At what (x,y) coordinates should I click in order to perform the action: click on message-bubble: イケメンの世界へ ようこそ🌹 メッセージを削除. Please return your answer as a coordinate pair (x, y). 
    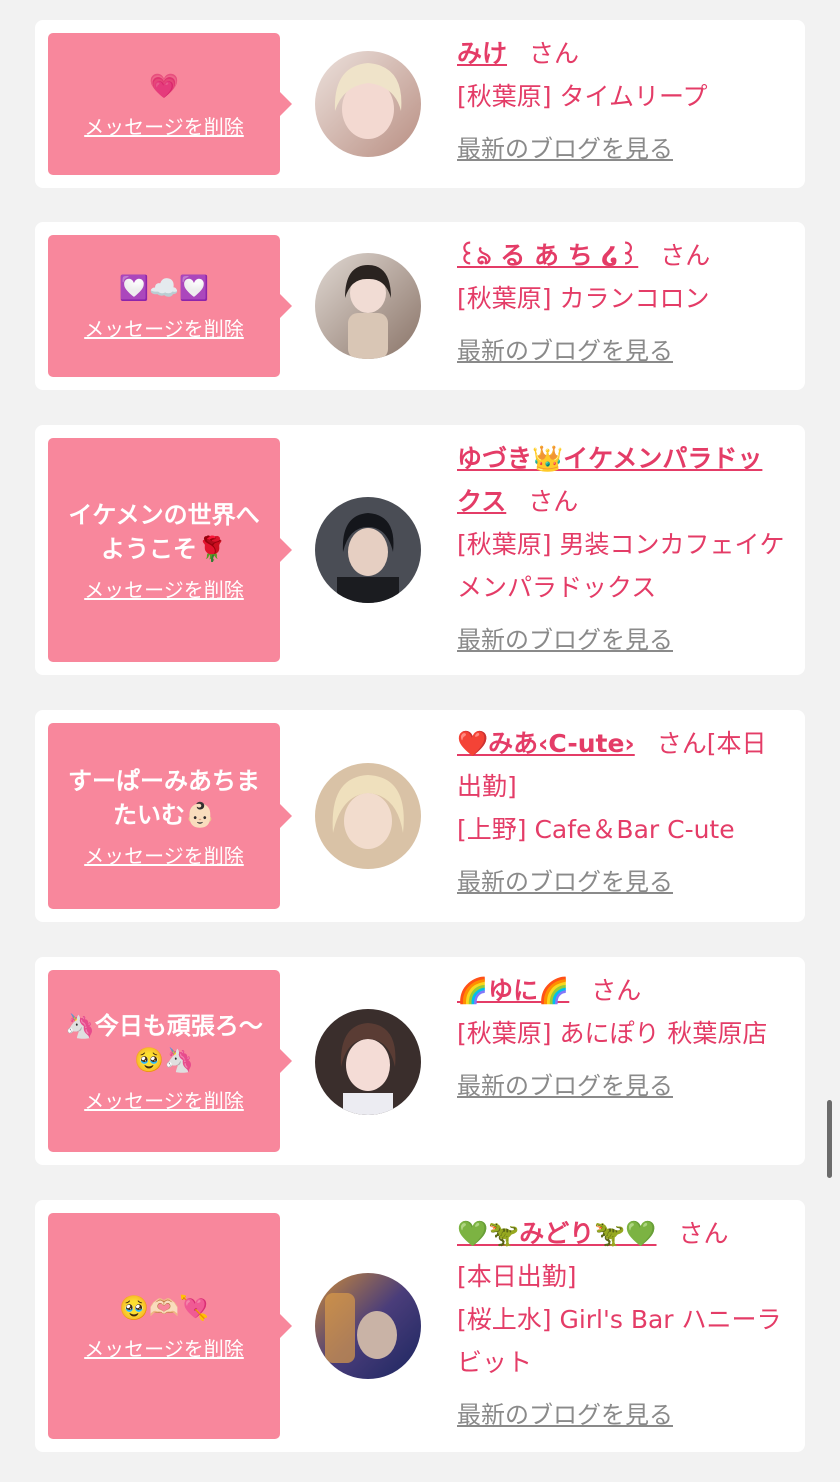
    Looking at the image, I should click on (170, 550).